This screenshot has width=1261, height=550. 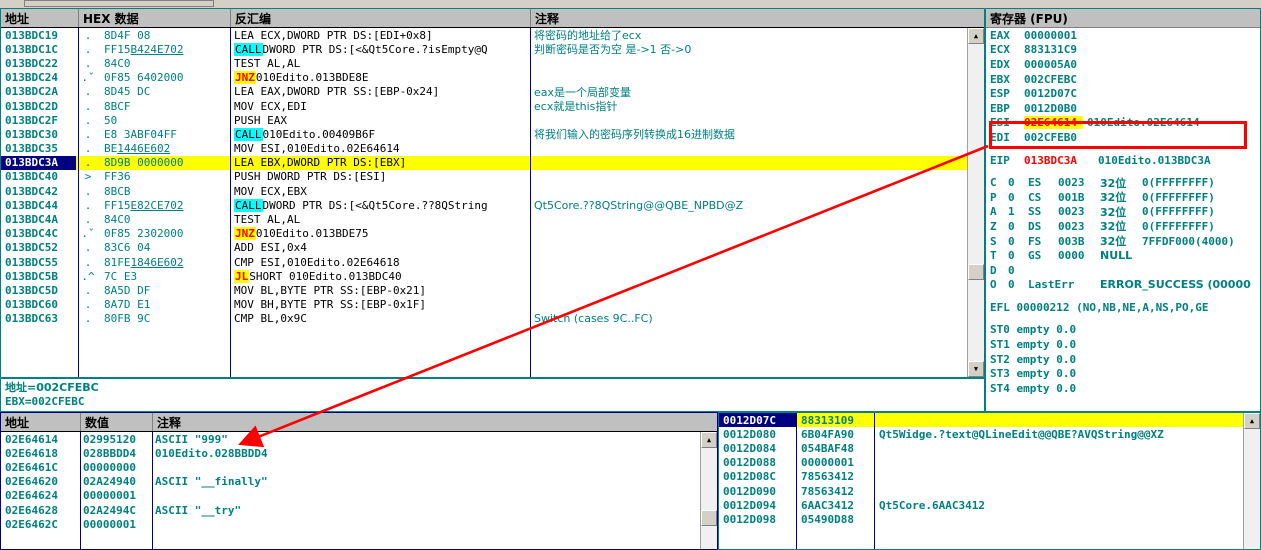 I want to click on col-comment: 注释, so click(x=751, y=18).